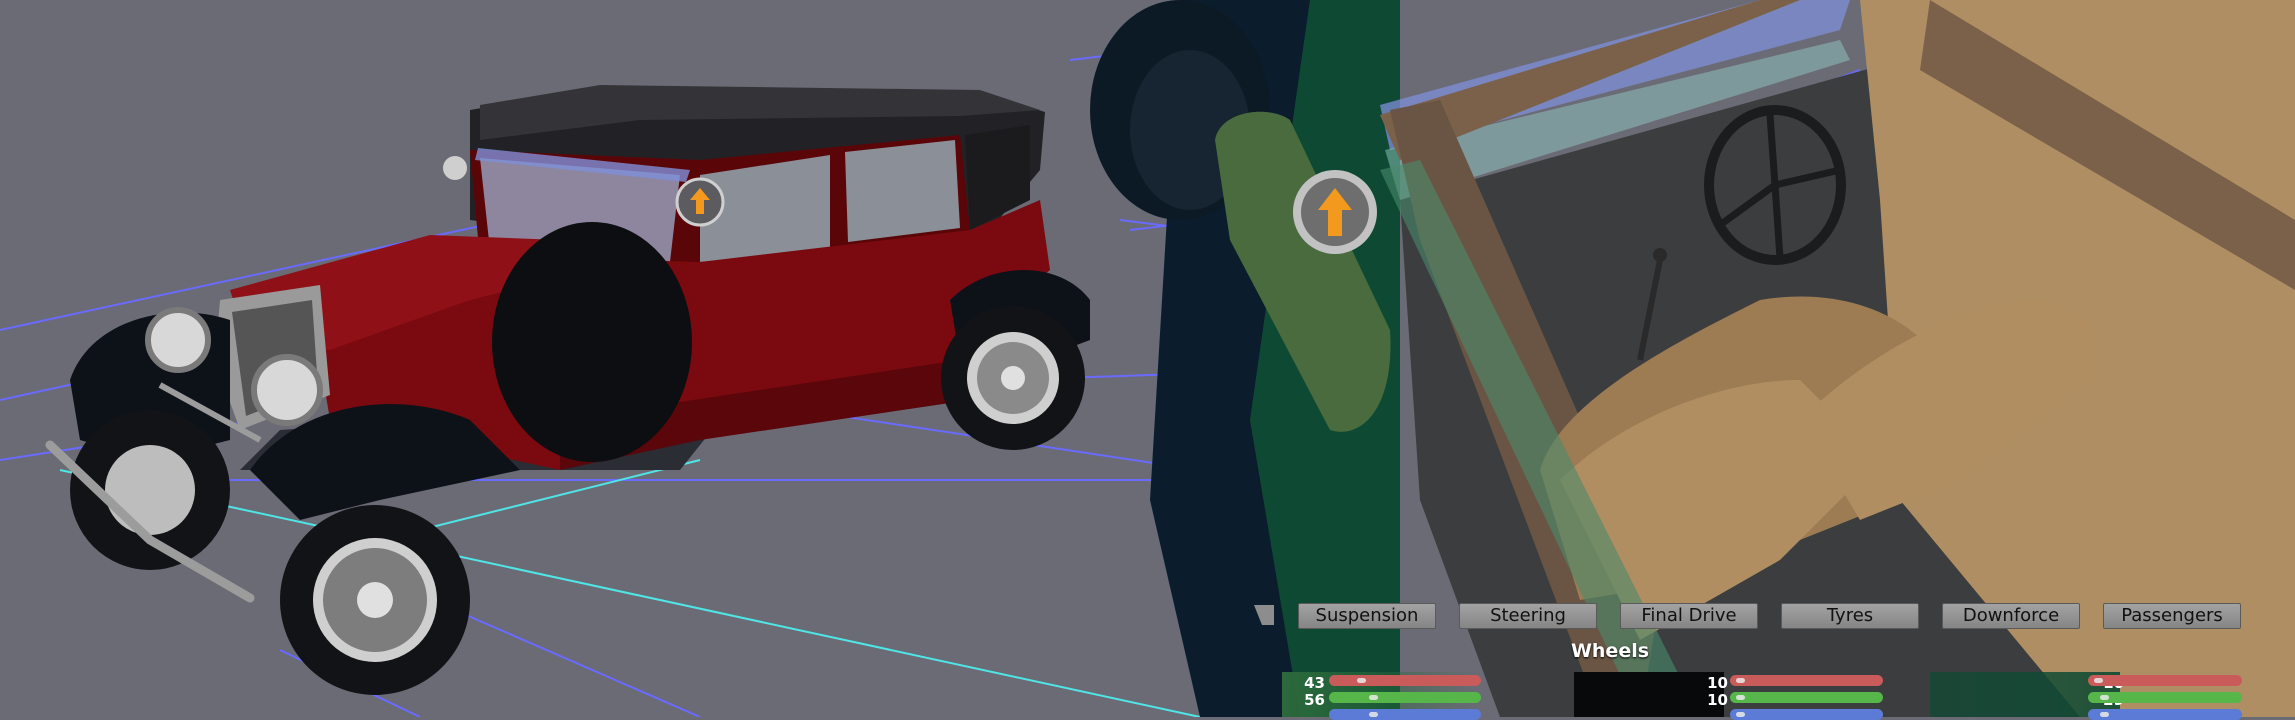 The image size is (2295, 720). Describe the element at coordinates (1689, 616) in the screenshot. I see `tab-final-drive: Final Drive` at that location.